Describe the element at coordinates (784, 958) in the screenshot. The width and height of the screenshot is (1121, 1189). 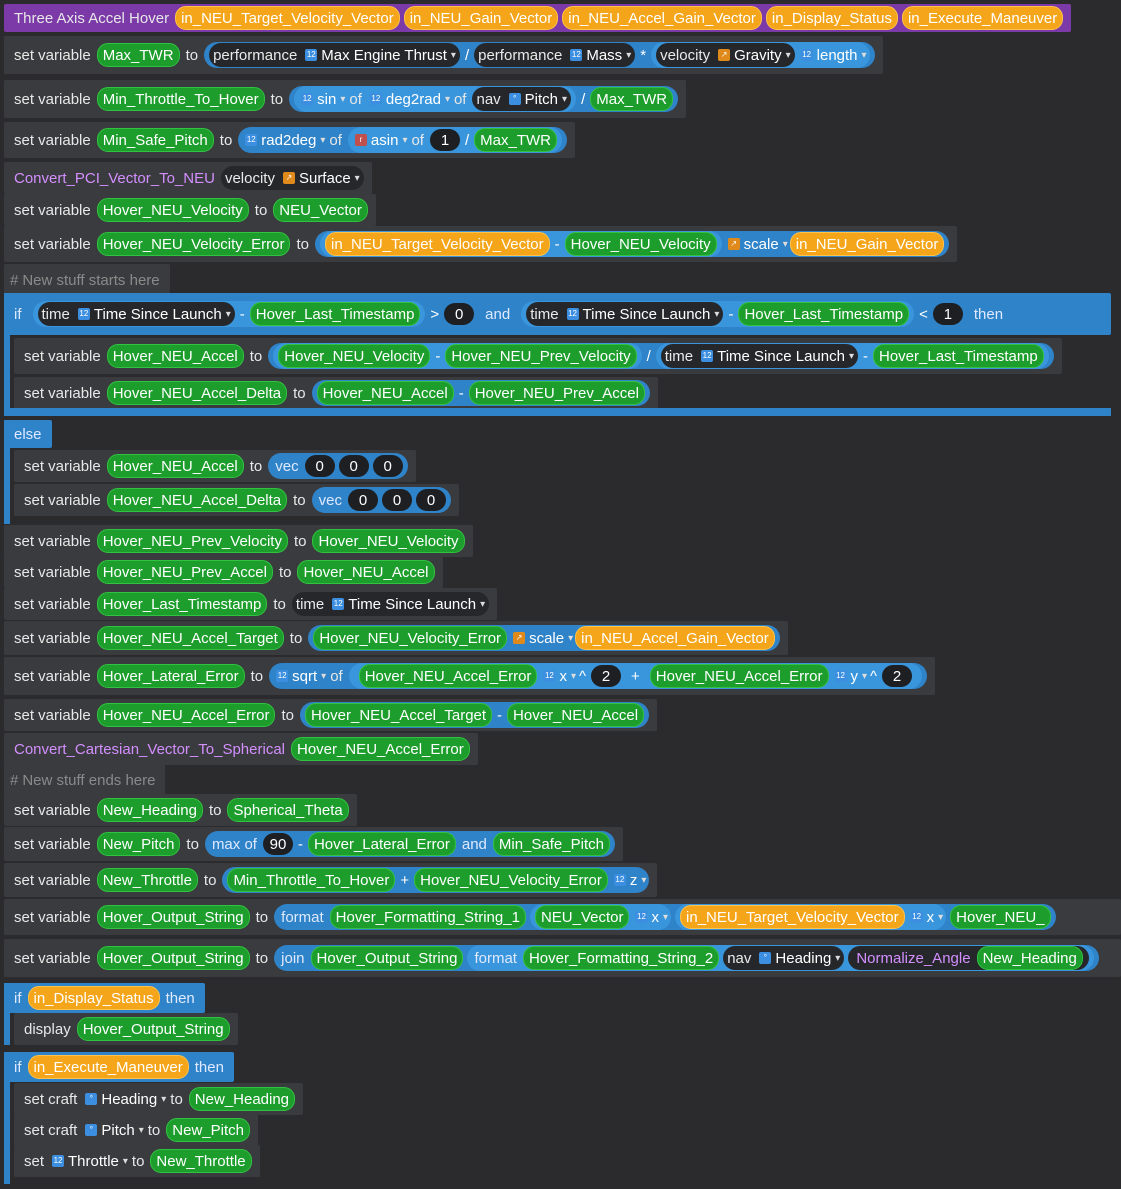
I see `expression-block: nav ° Heading ▾` at that location.